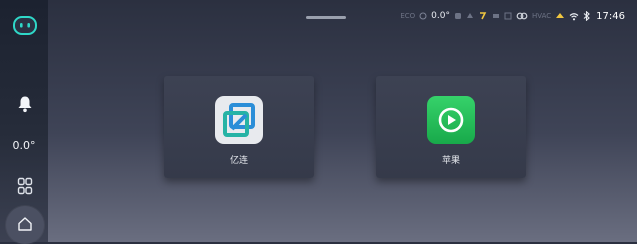  Describe the element at coordinates (25, 104) in the screenshot. I see `notification-bell-icon` at that location.